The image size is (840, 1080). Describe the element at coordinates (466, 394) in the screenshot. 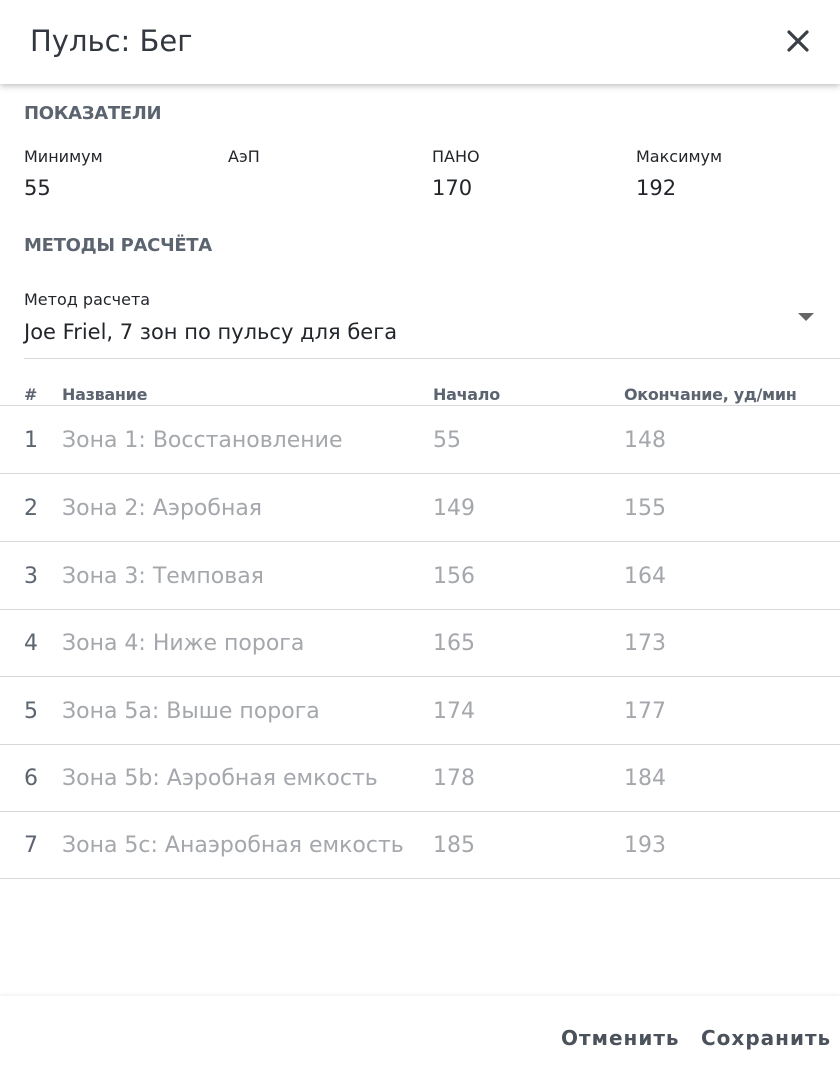

I see `column-header-start: Начало` at that location.